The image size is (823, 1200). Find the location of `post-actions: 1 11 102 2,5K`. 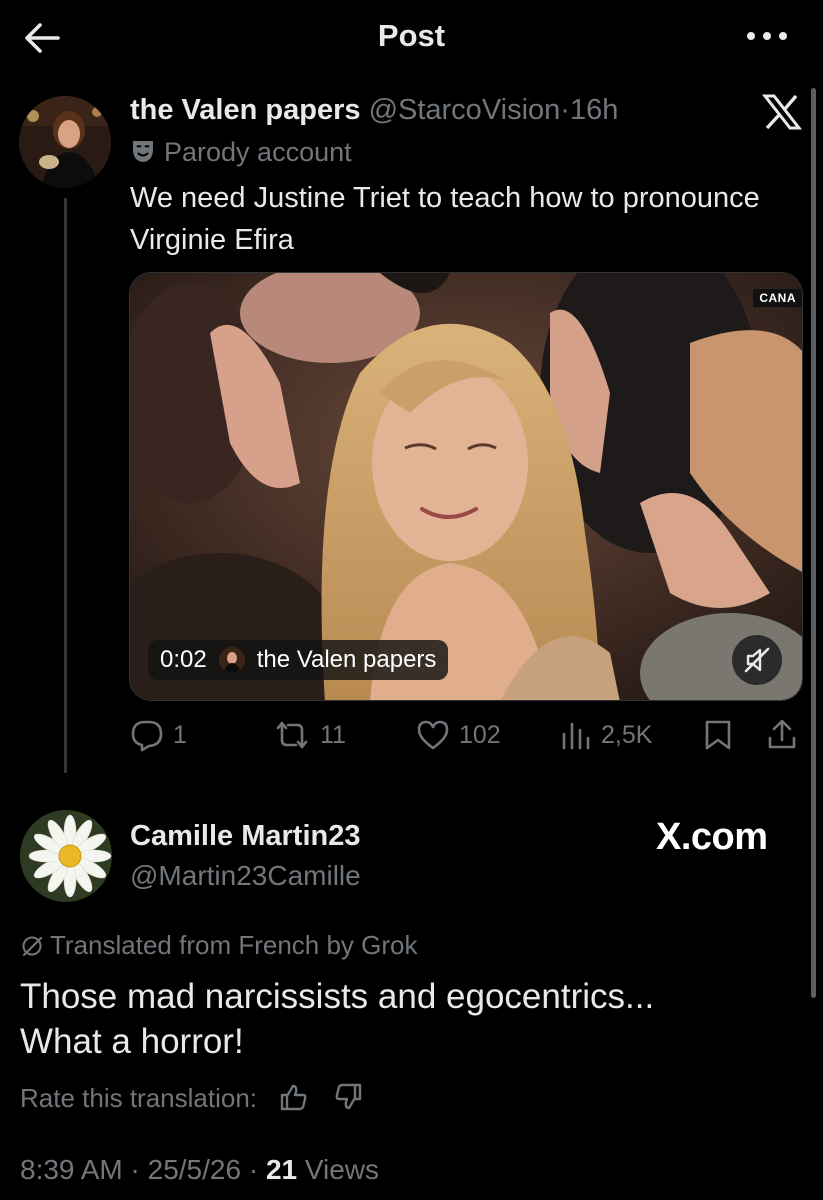

post-actions: 1 11 102 2,5K is located at coordinates (469, 738).